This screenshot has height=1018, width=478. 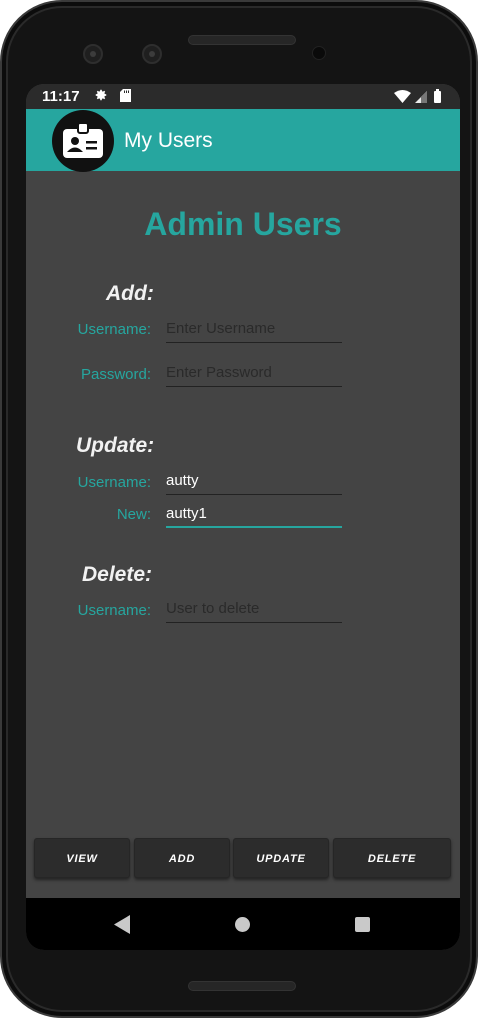 What do you see at coordinates (93, 54) in the screenshot?
I see `front-camera-icon` at bounding box center [93, 54].